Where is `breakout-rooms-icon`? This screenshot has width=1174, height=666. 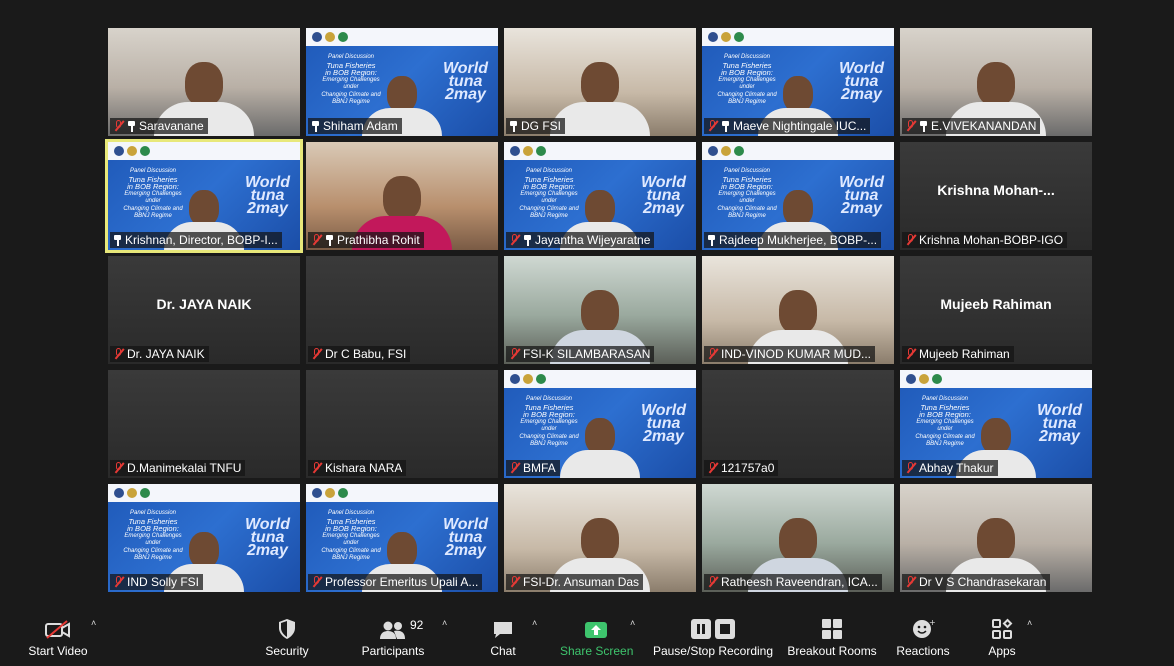 breakout-rooms-icon is located at coordinates (832, 627).